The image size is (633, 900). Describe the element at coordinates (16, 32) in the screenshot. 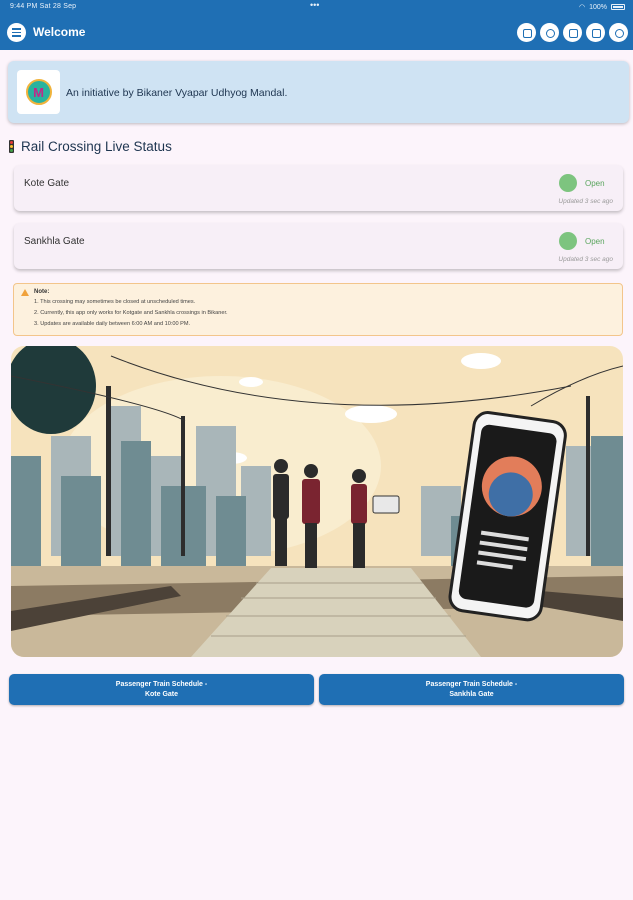

I see `menu-icon` at that location.